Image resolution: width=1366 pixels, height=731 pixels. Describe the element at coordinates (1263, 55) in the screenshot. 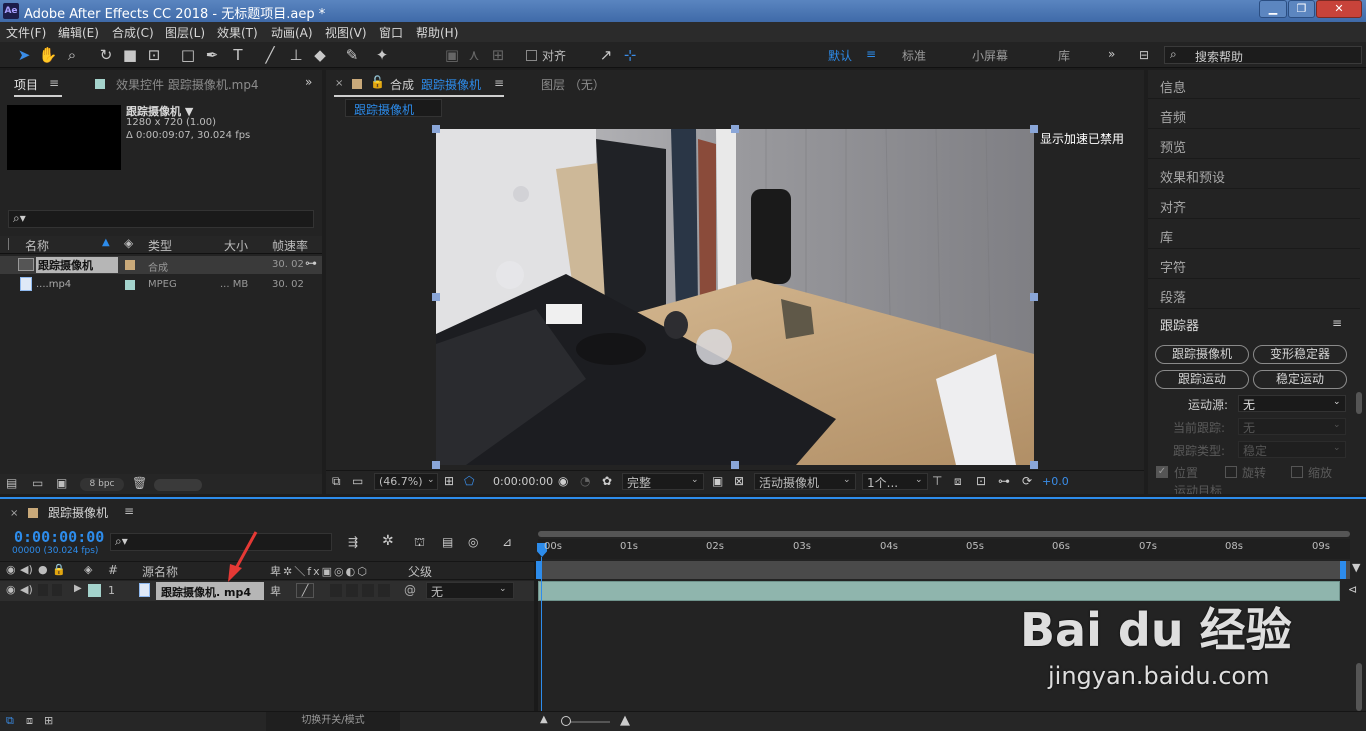

I see `help-search-box: ⌕ 搜索帮助` at that location.